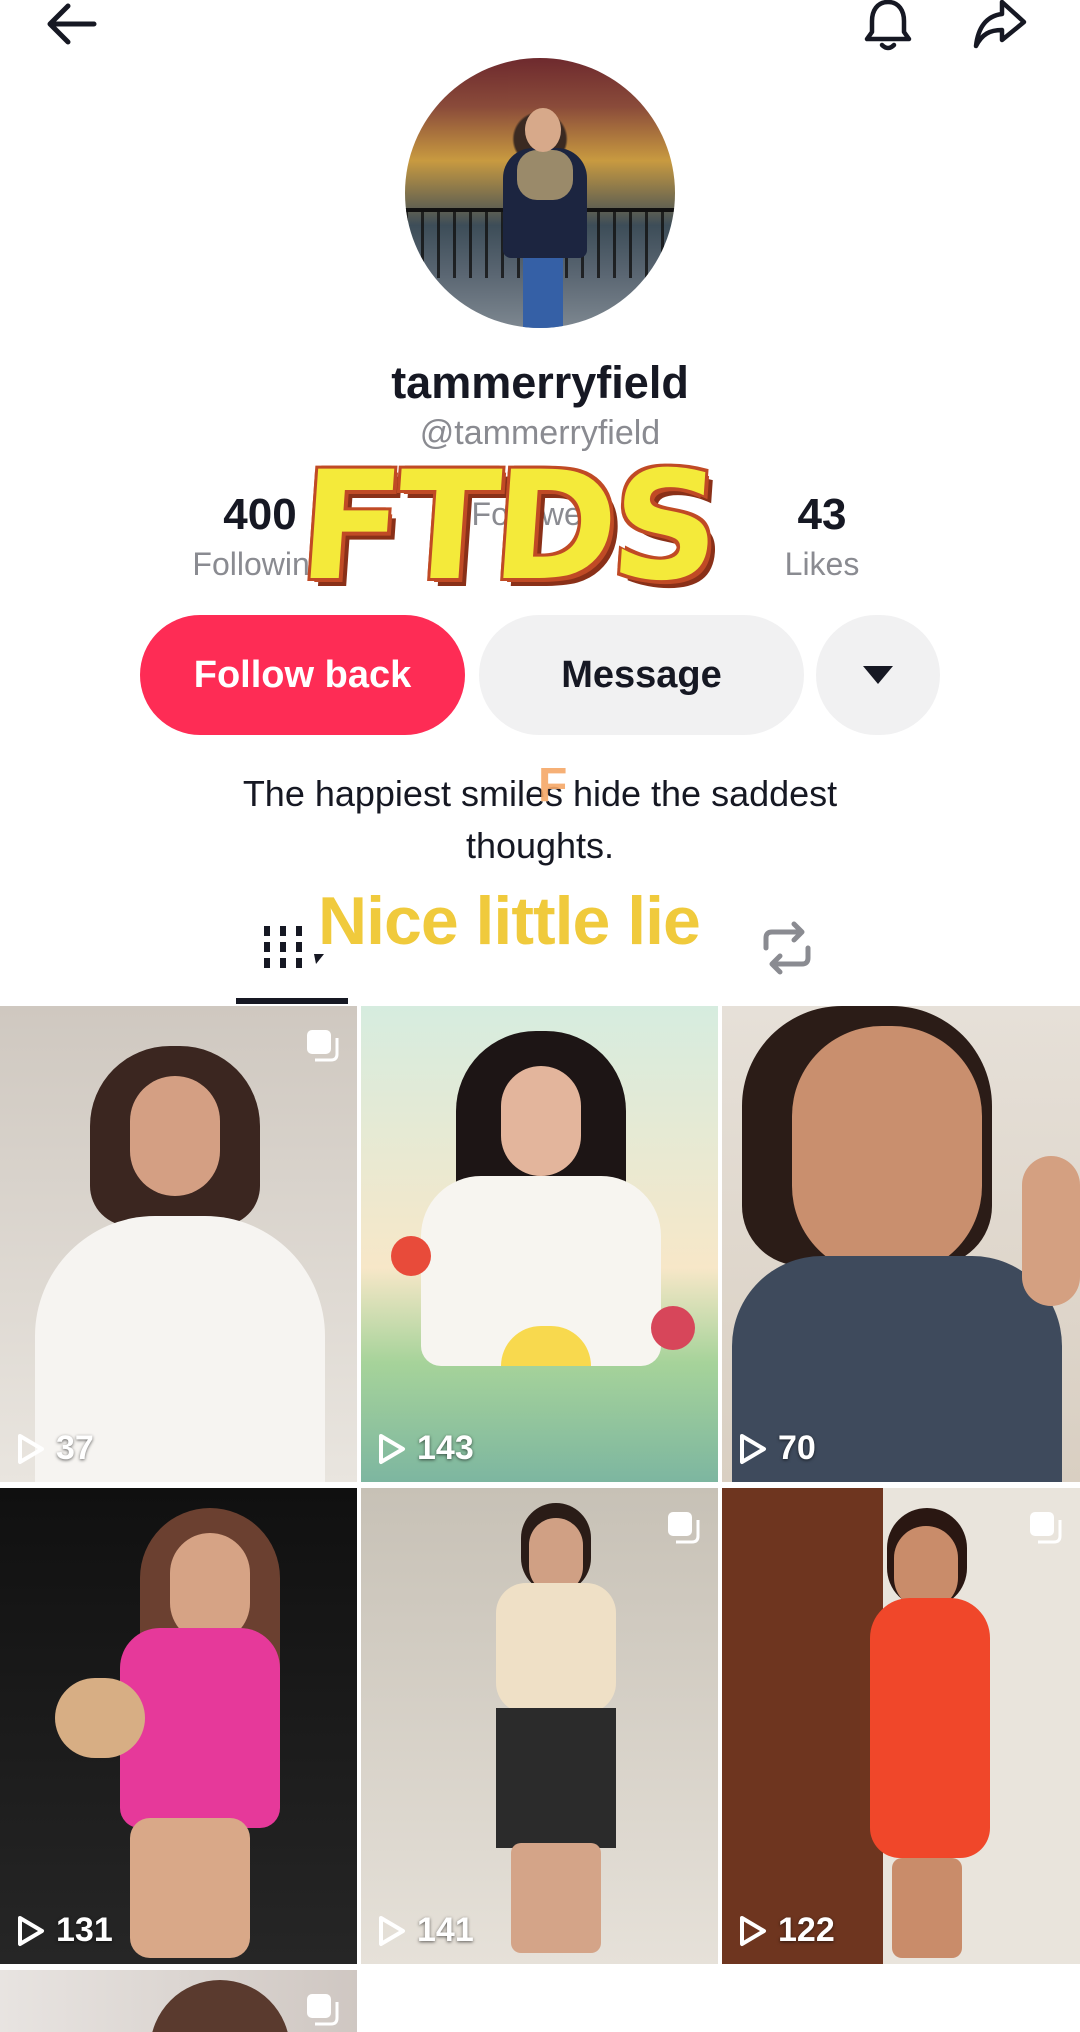 Image resolution: width=1080 pixels, height=2032 pixels. What do you see at coordinates (553, 785) in the screenshot?
I see `overlay-letter: F` at bounding box center [553, 785].